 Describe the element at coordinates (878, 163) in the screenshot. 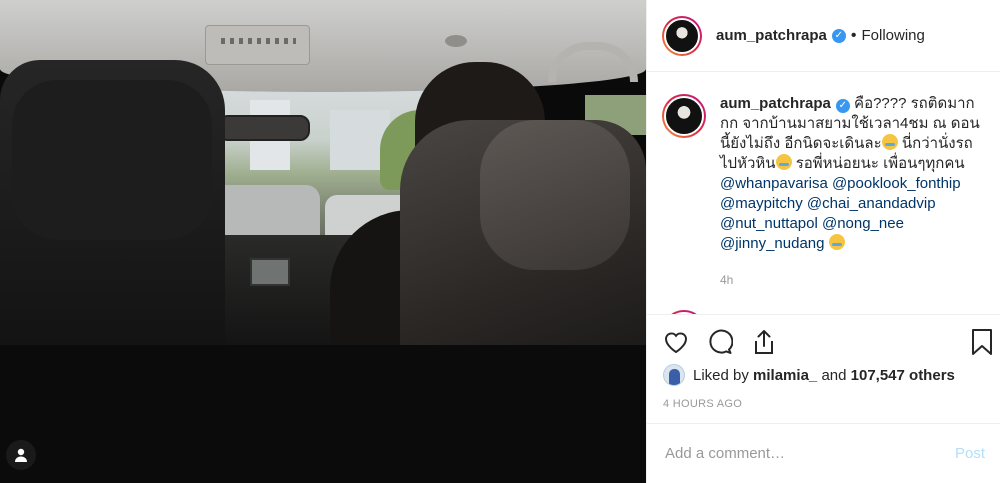

I see `caption-text: รอพี่หน่อยนะ เพื่อนๆทุกคน` at that location.